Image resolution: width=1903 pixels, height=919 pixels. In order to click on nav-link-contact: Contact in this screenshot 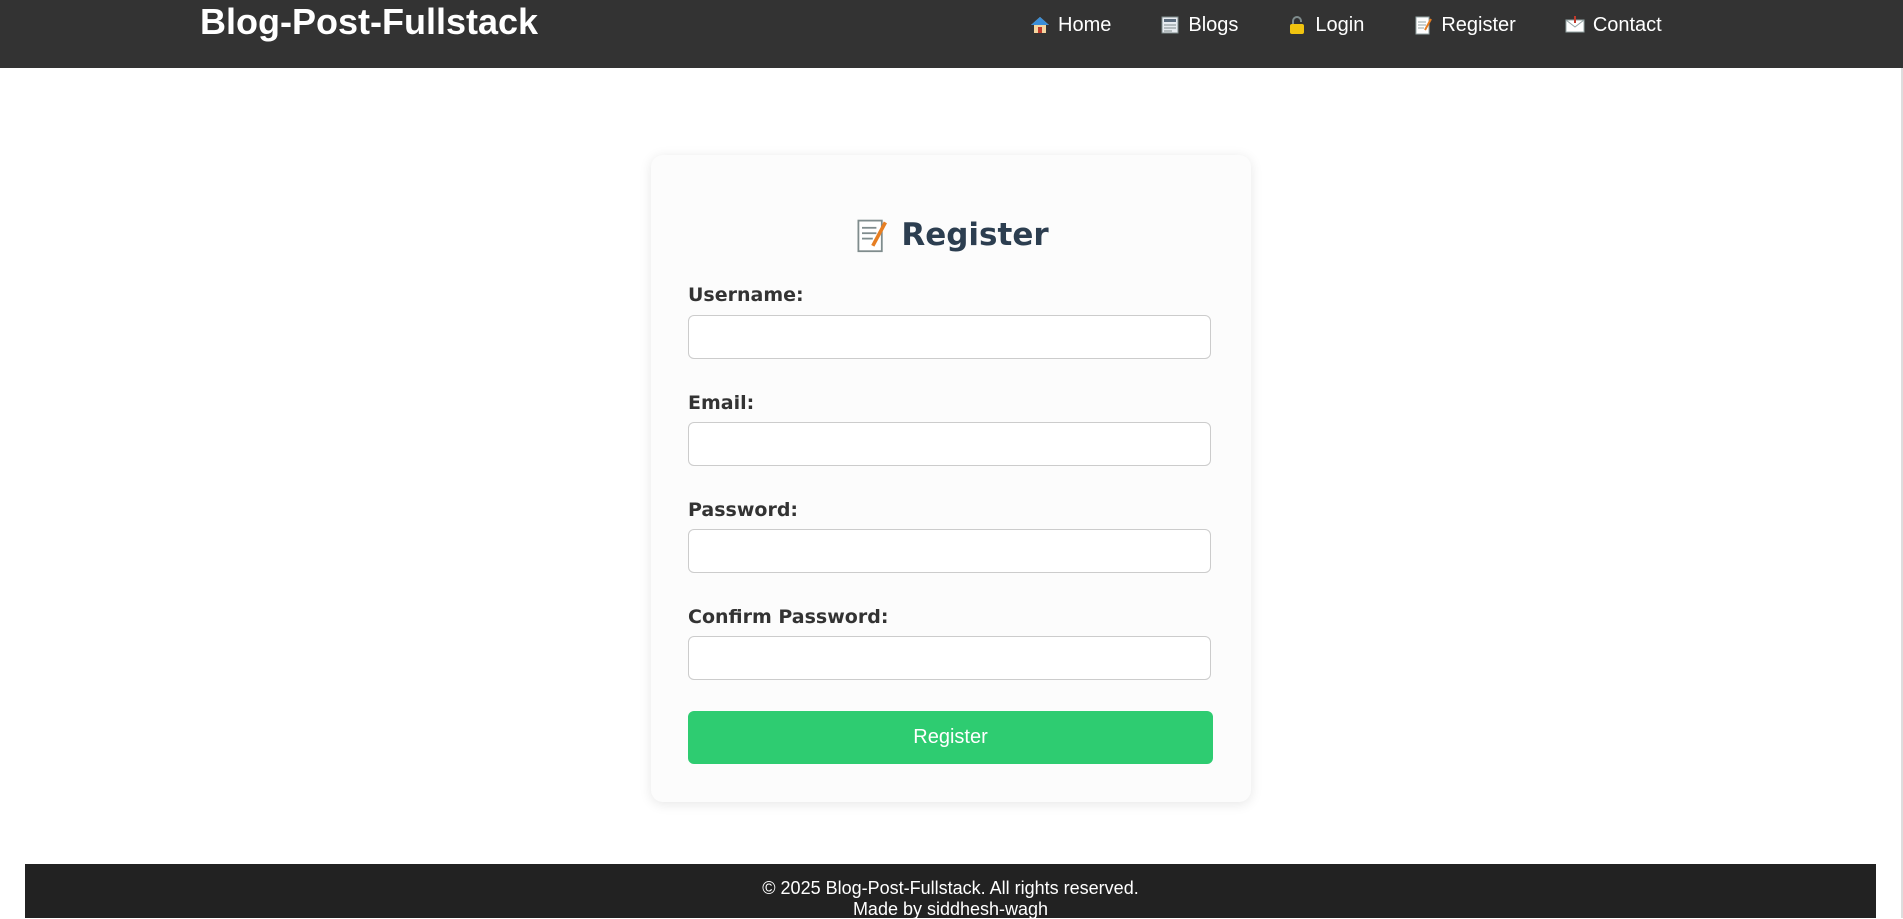, I will do `click(1613, 25)`.